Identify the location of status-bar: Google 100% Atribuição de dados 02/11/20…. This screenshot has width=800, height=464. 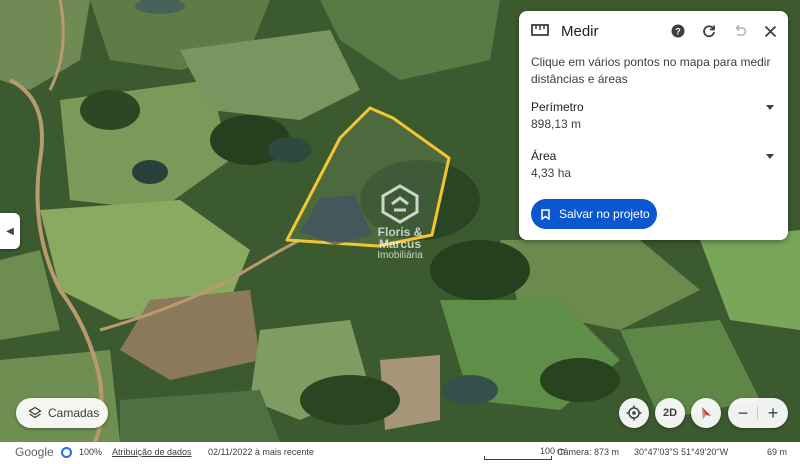
(400, 453).